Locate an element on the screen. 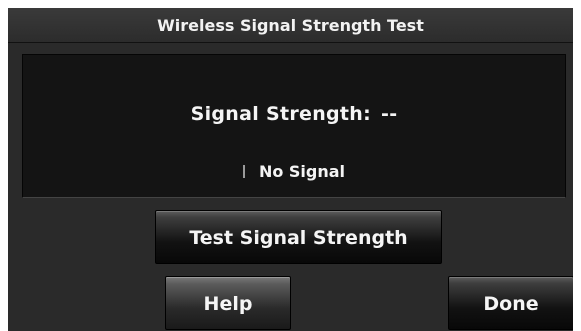 Image resolution: width=581 pixels, height=331 pixels. test-signal-strength-button: Test Signal Strength is located at coordinates (298, 237).